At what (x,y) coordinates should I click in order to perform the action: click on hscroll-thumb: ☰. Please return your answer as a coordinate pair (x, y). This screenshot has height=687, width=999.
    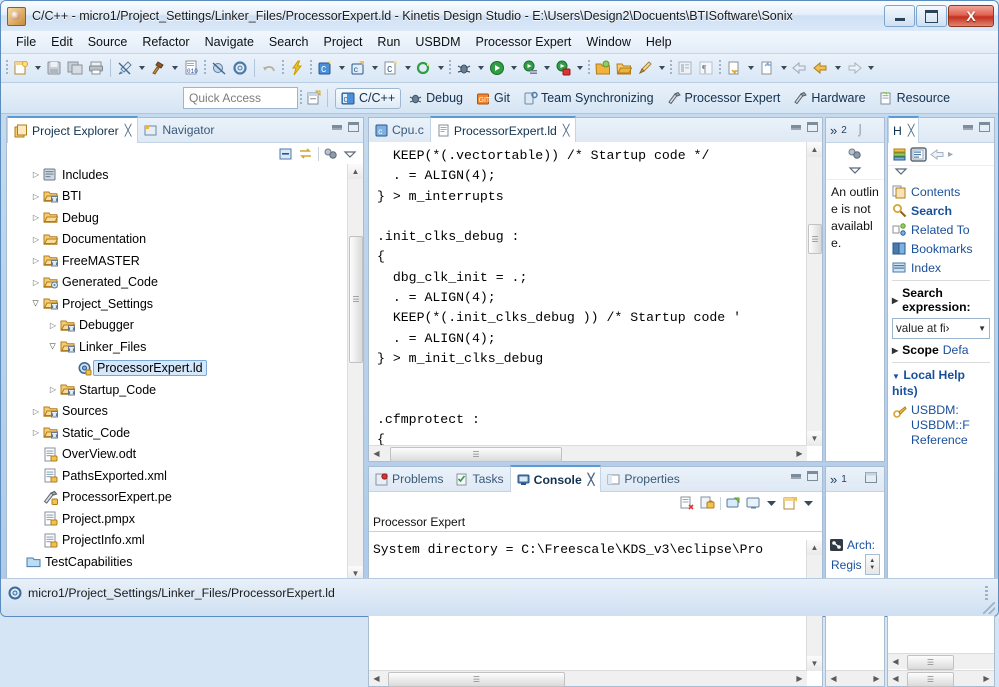
    Looking at the image, I should click on (476, 679).